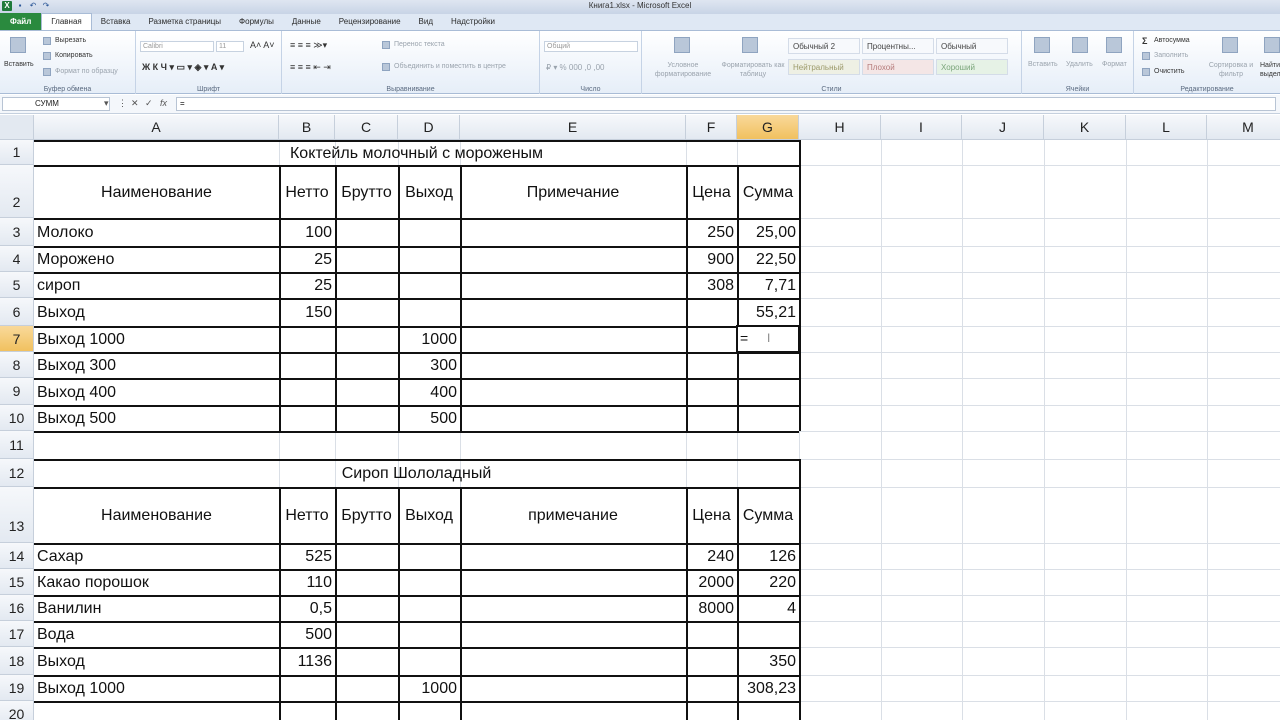 This screenshot has width=1280, height=720. What do you see at coordinates (307, 635) in the screenshot?
I see `cell-r17-c1: 500` at bounding box center [307, 635].